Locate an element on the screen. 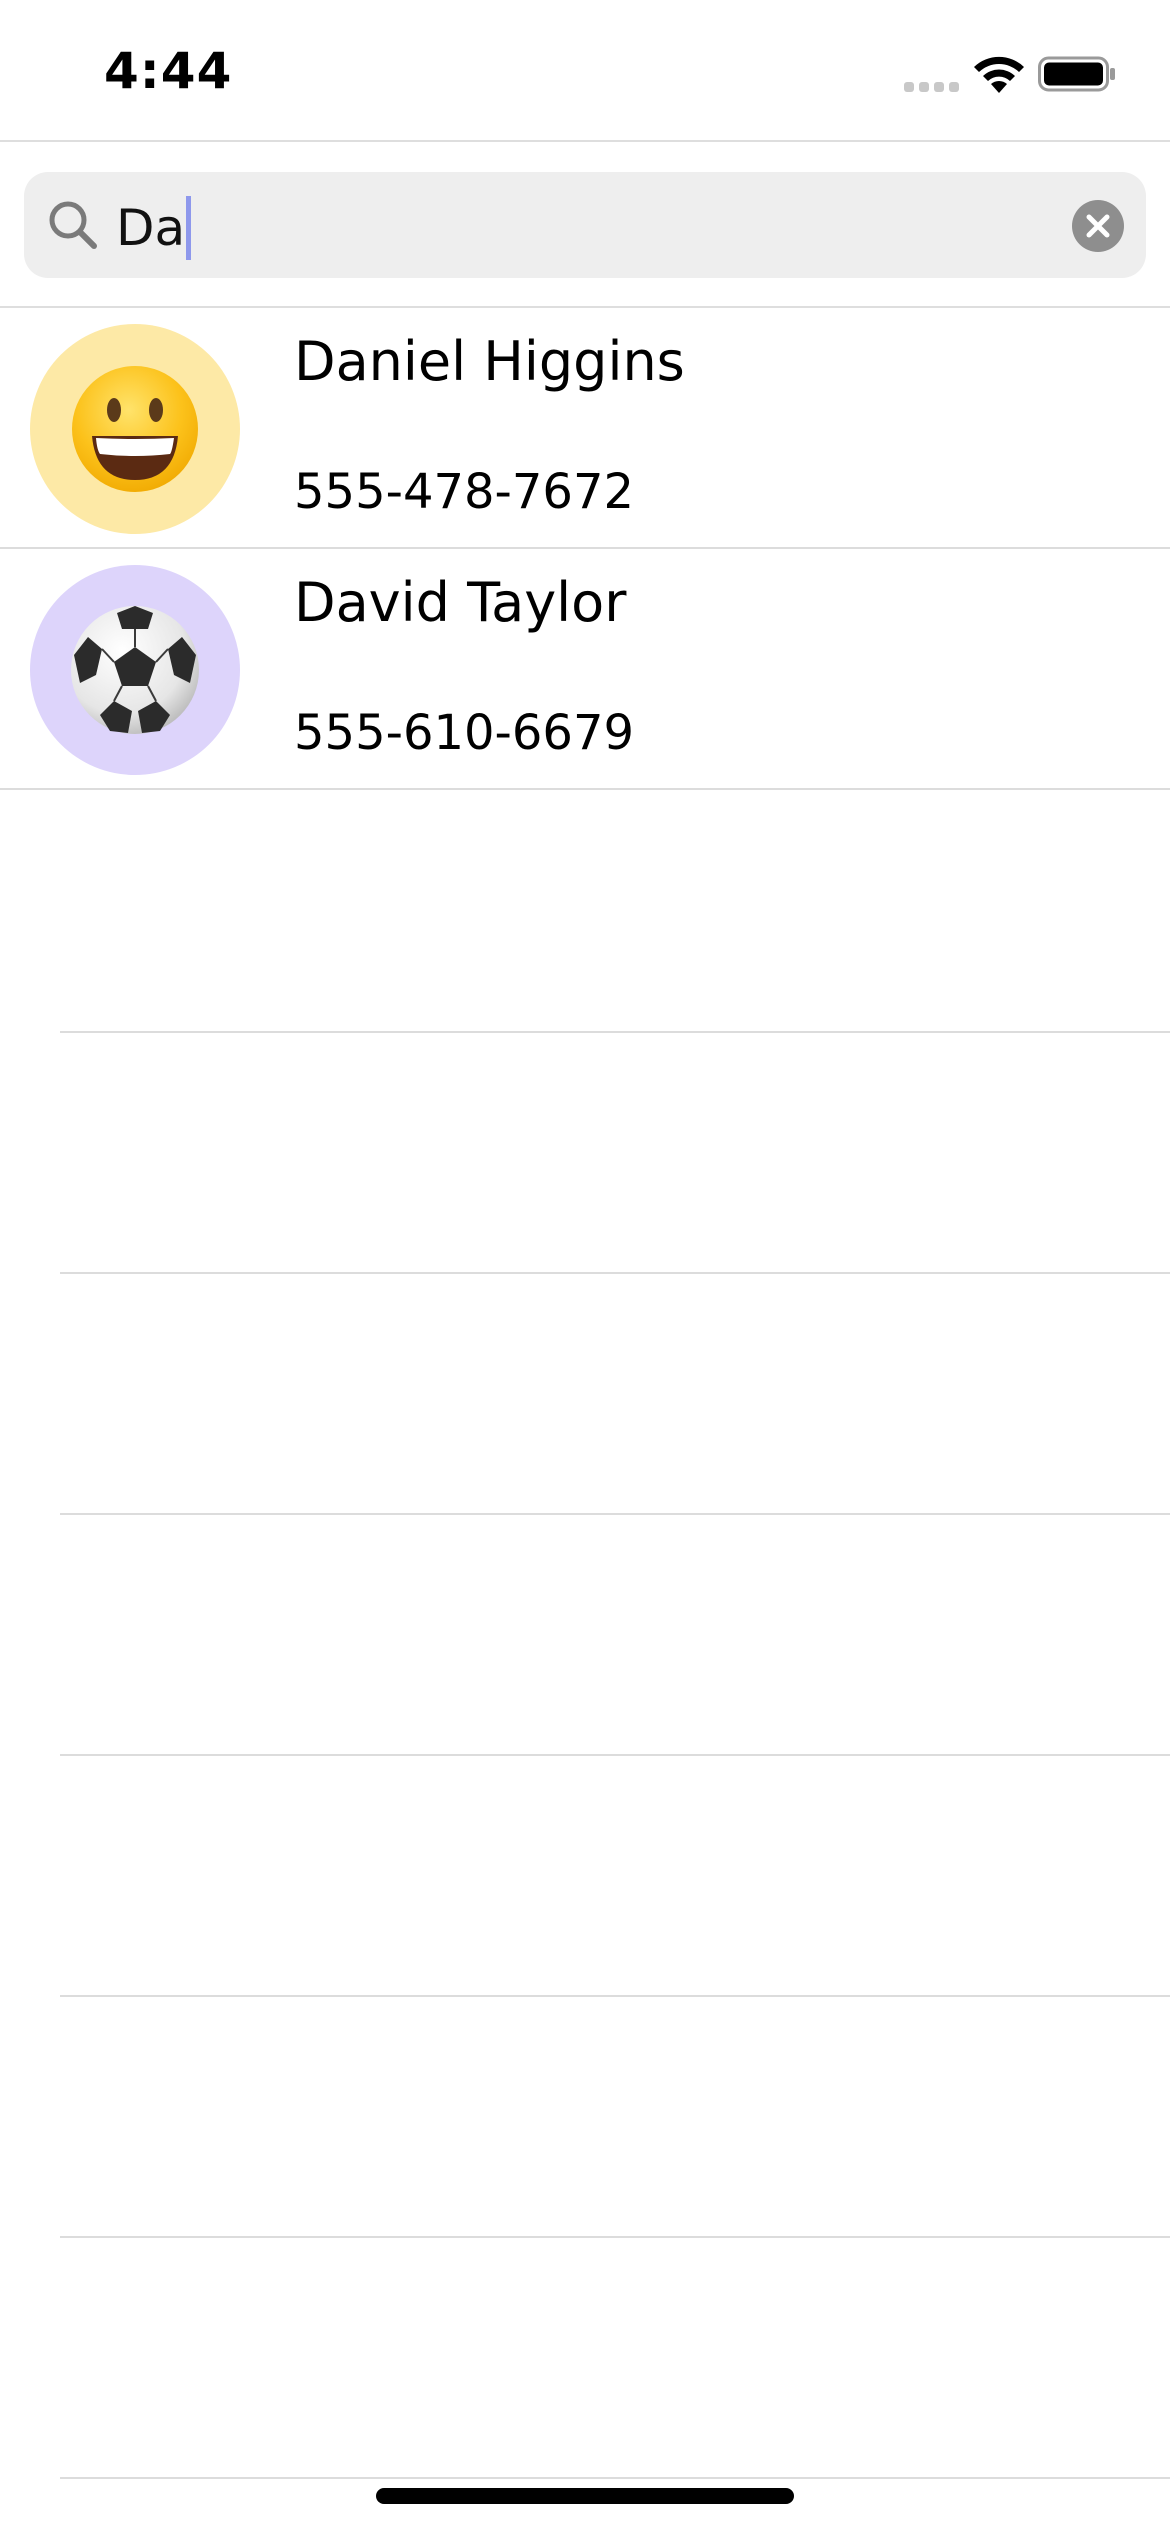 This screenshot has width=1170, height=2532. contact-name: Daniel Higgins is located at coordinates (489, 361).